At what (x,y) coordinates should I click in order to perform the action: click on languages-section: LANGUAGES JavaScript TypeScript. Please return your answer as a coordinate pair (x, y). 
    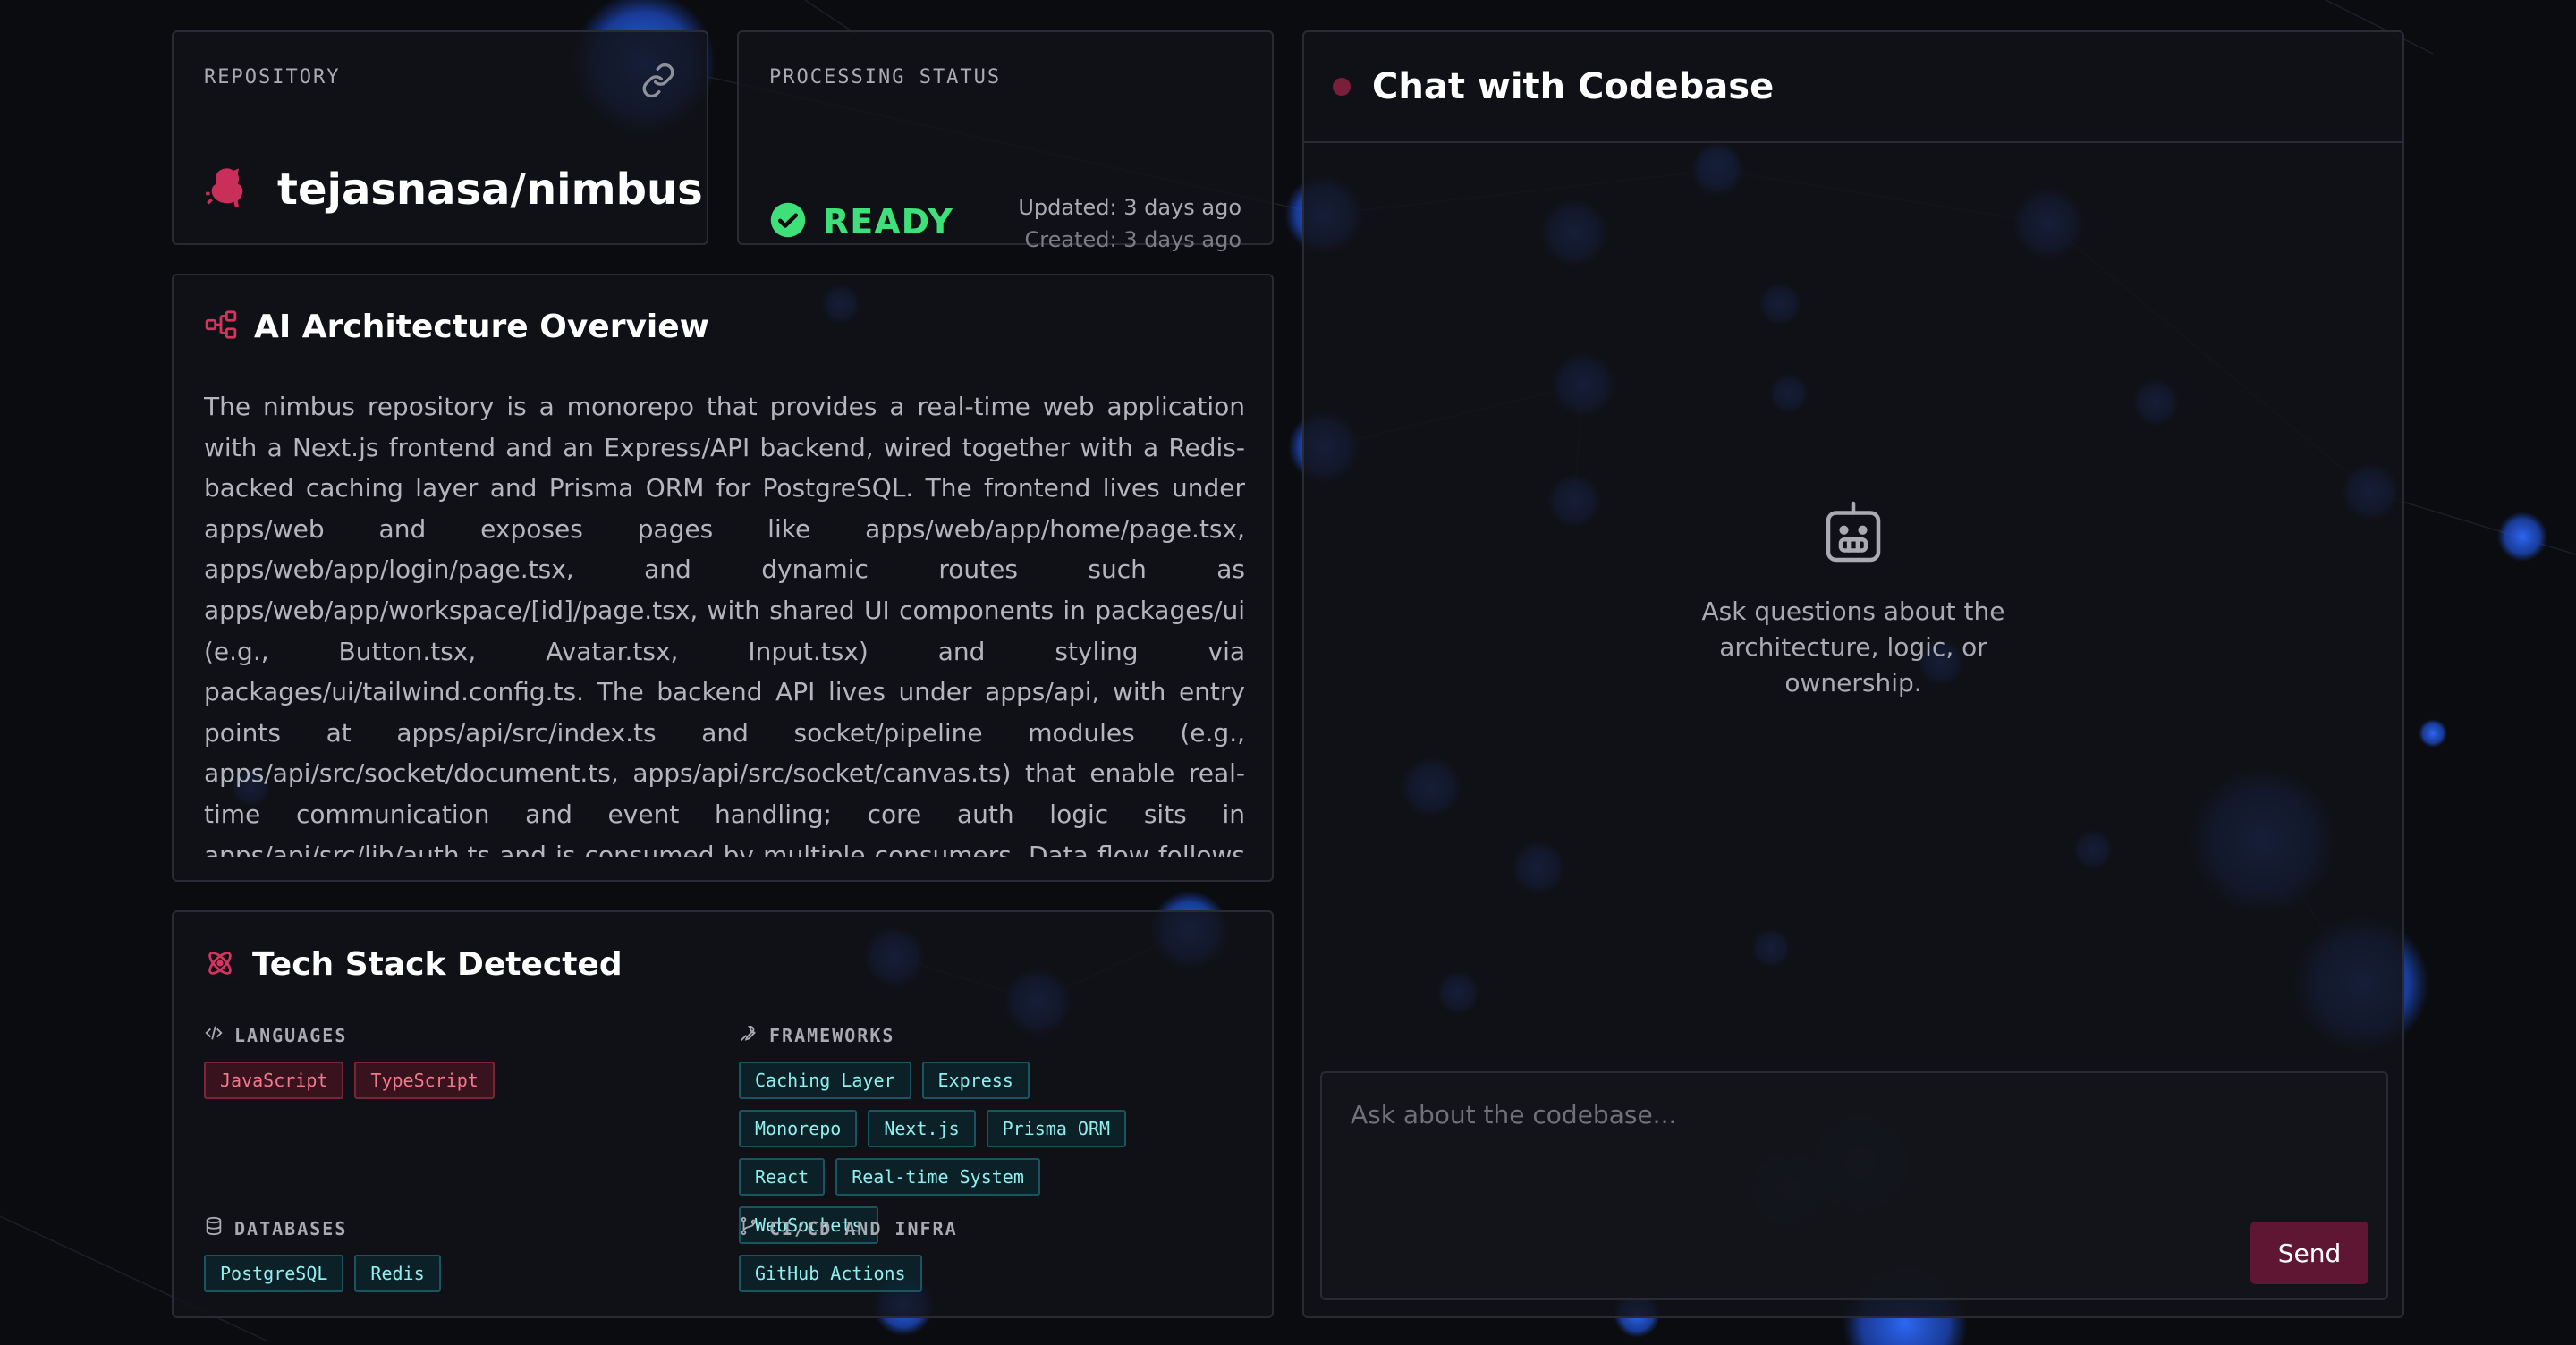
    Looking at the image, I should click on (454, 1061).